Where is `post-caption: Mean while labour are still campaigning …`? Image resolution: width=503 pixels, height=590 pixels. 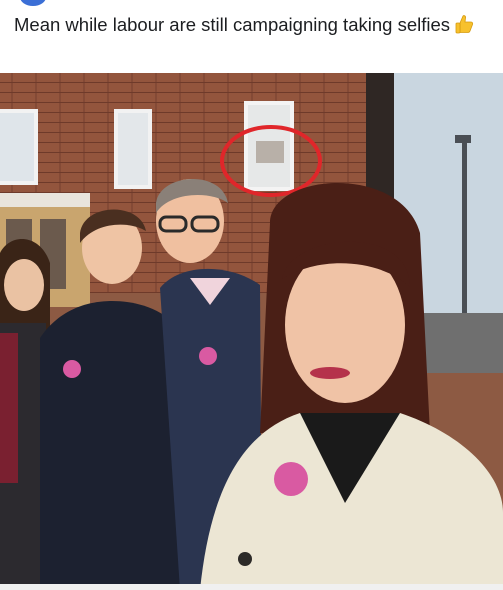 post-caption: Mean while labour are still campaigning … is located at coordinates (232, 24).